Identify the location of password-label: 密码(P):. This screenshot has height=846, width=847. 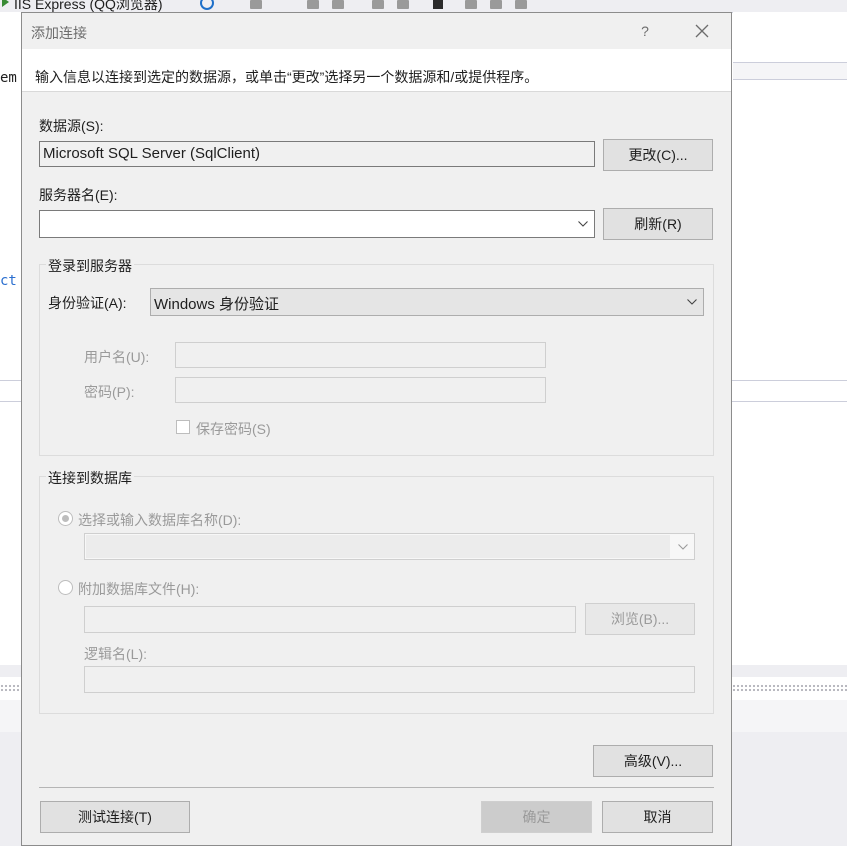
(109, 392).